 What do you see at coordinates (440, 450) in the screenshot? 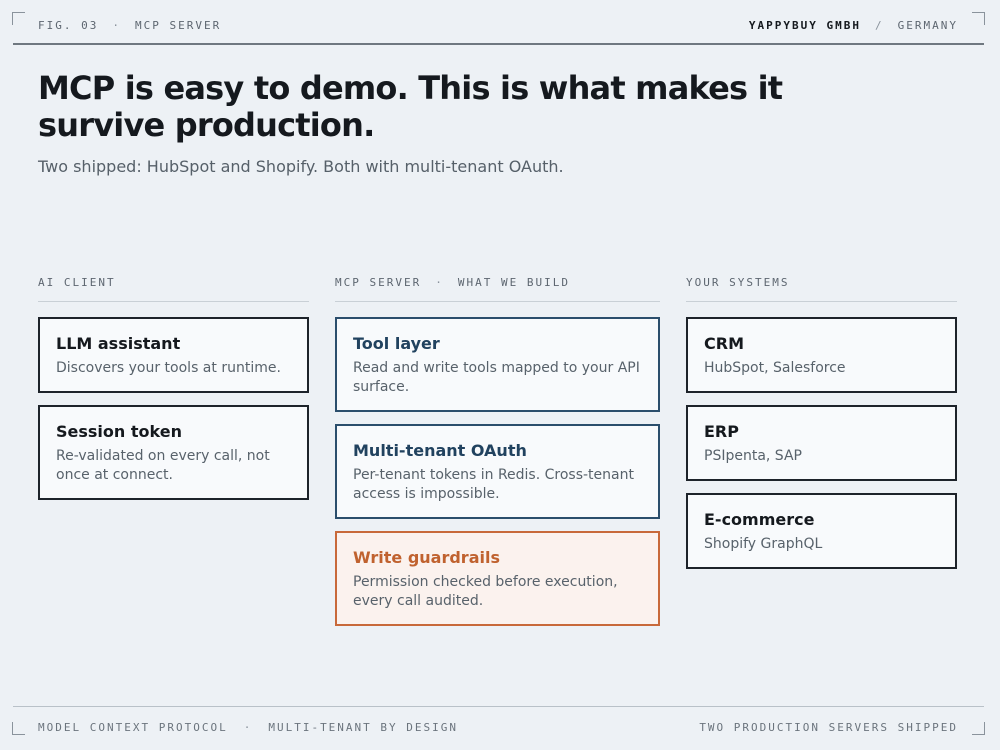
I see `card-title: Multi-tenant OAuth` at bounding box center [440, 450].